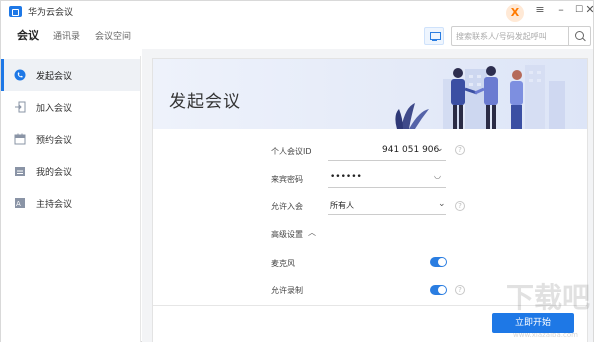 The width and height of the screenshot is (594, 342). Describe the element at coordinates (287, 206) in the screenshot. I see `allow-join-label: 允许入会` at that location.